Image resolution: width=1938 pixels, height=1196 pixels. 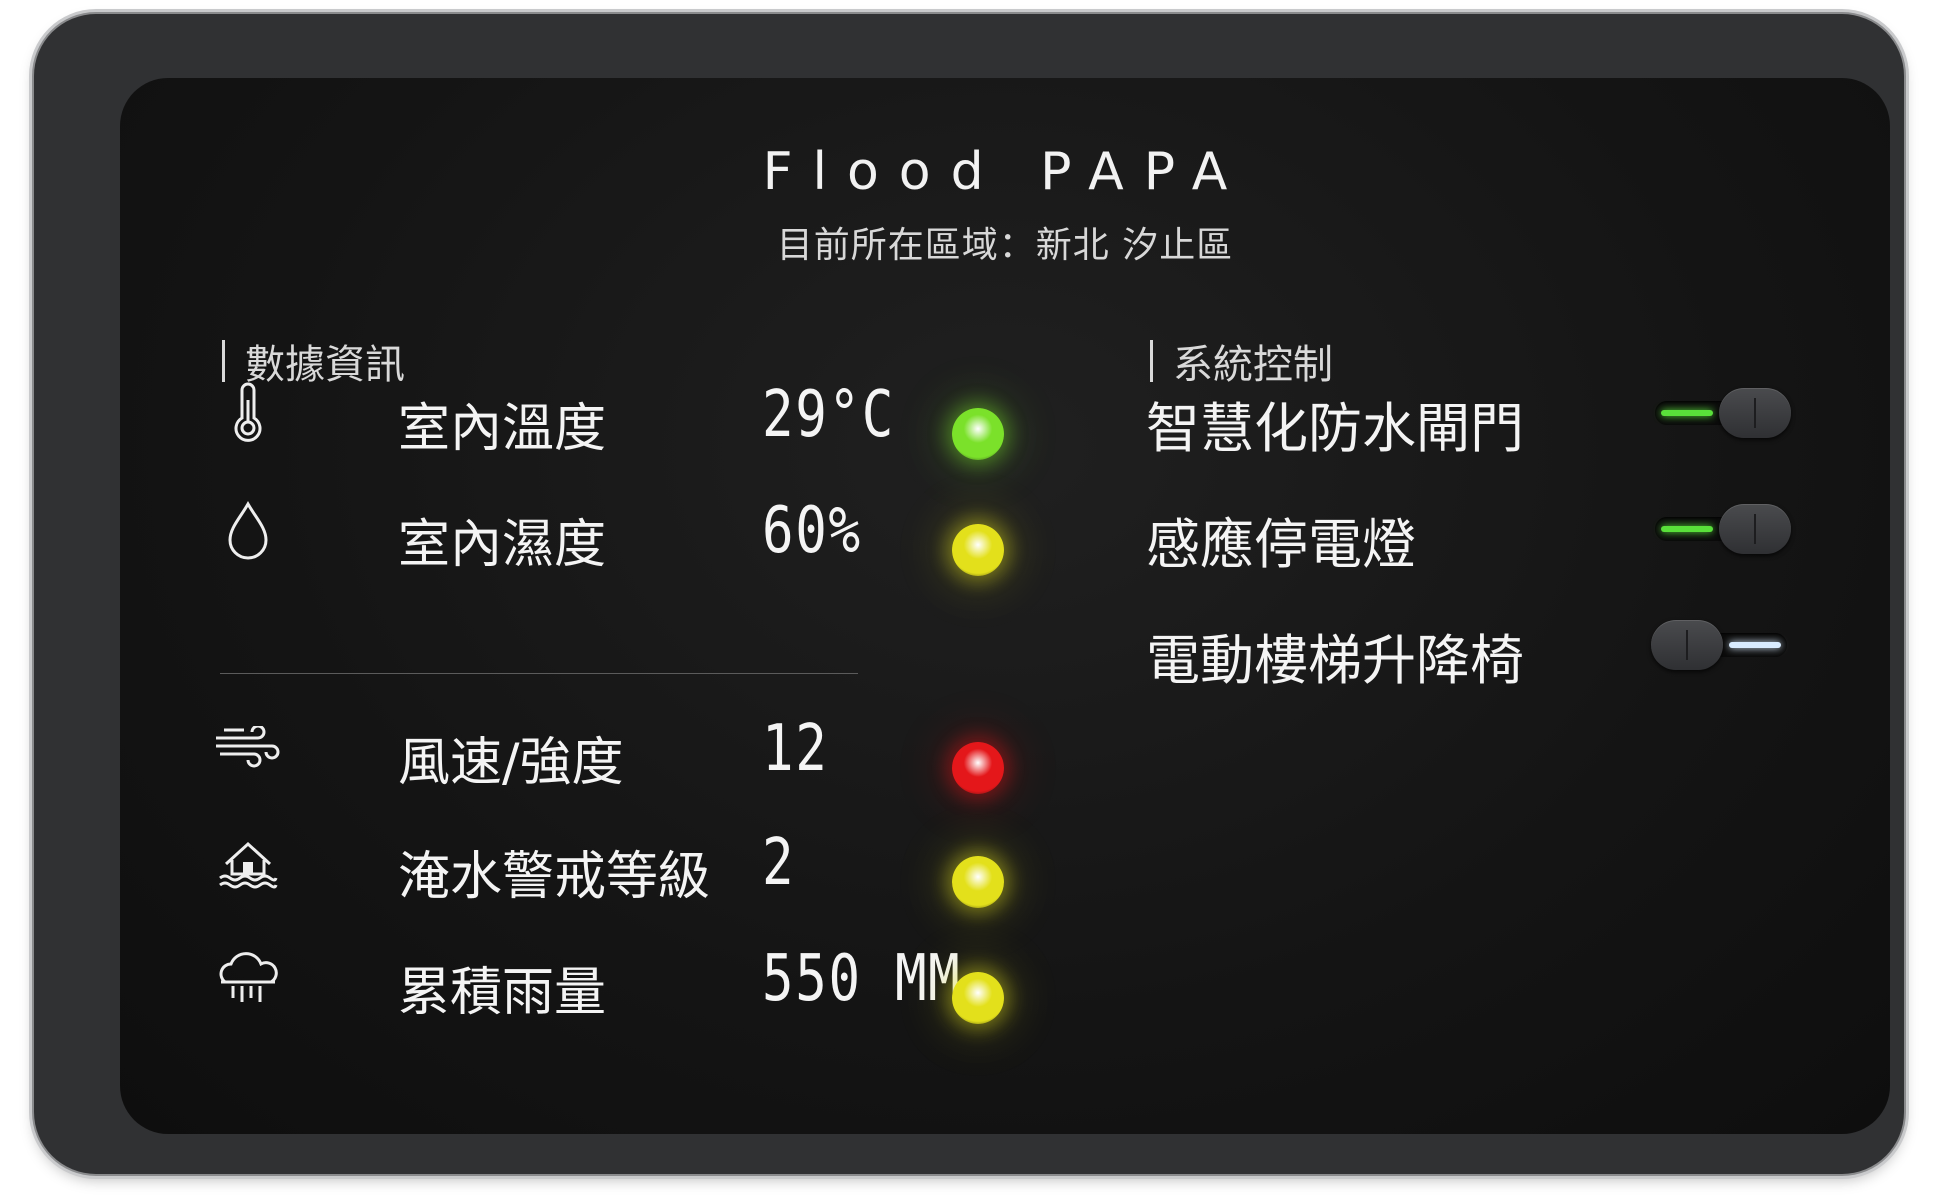 What do you see at coordinates (978, 550) in the screenshot?
I see `status-led-humidity` at bounding box center [978, 550].